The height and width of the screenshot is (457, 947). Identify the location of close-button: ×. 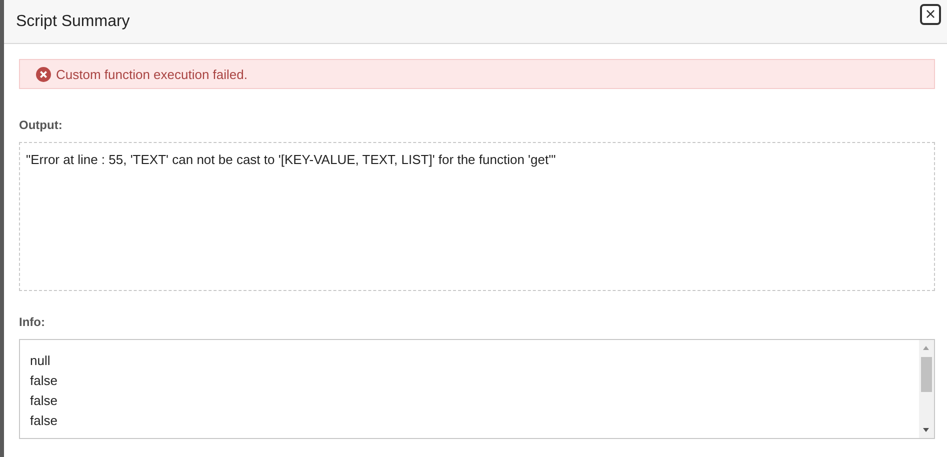
(930, 14).